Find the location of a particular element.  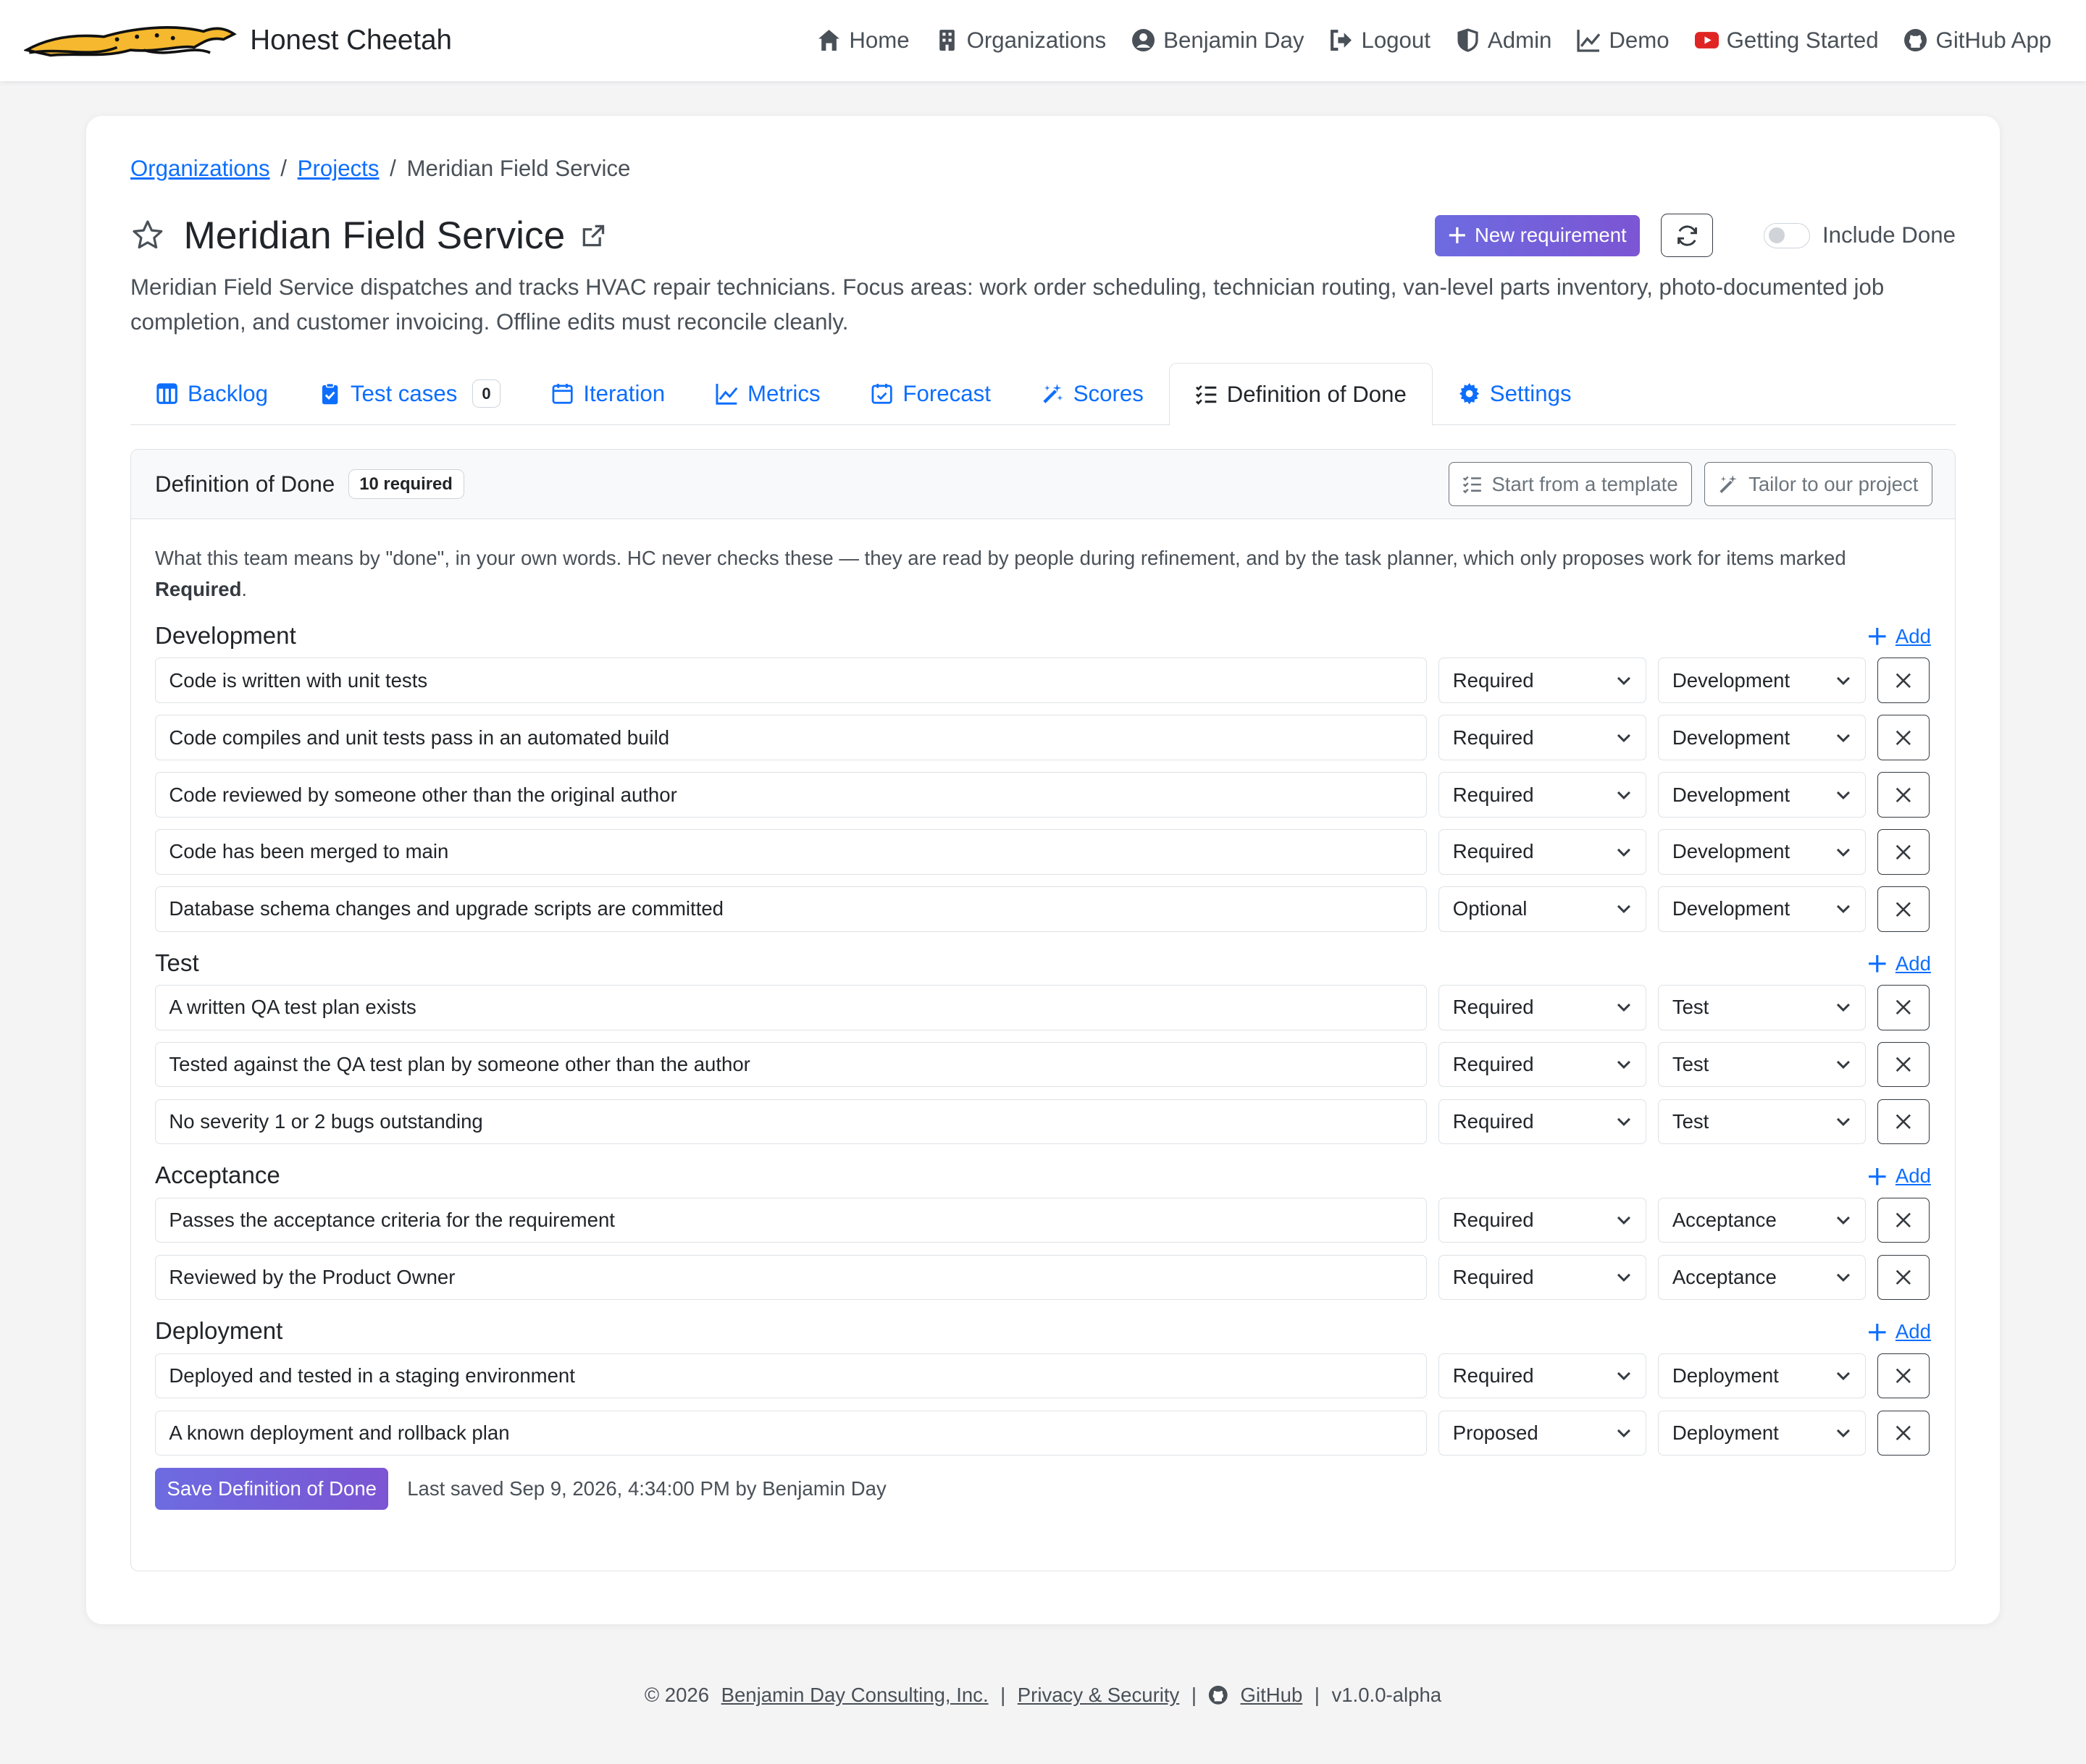

nav-getting-started: Getting Started is located at coordinates (1786, 41).